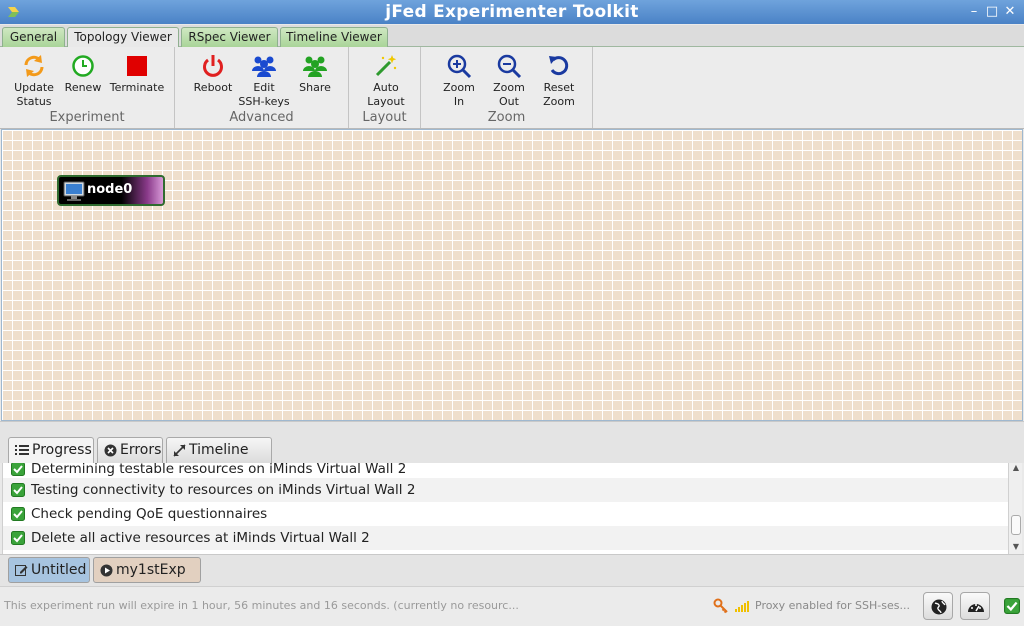 The height and width of the screenshot is (626, 1024). I want to click on edit-icon, so click(21, 570).